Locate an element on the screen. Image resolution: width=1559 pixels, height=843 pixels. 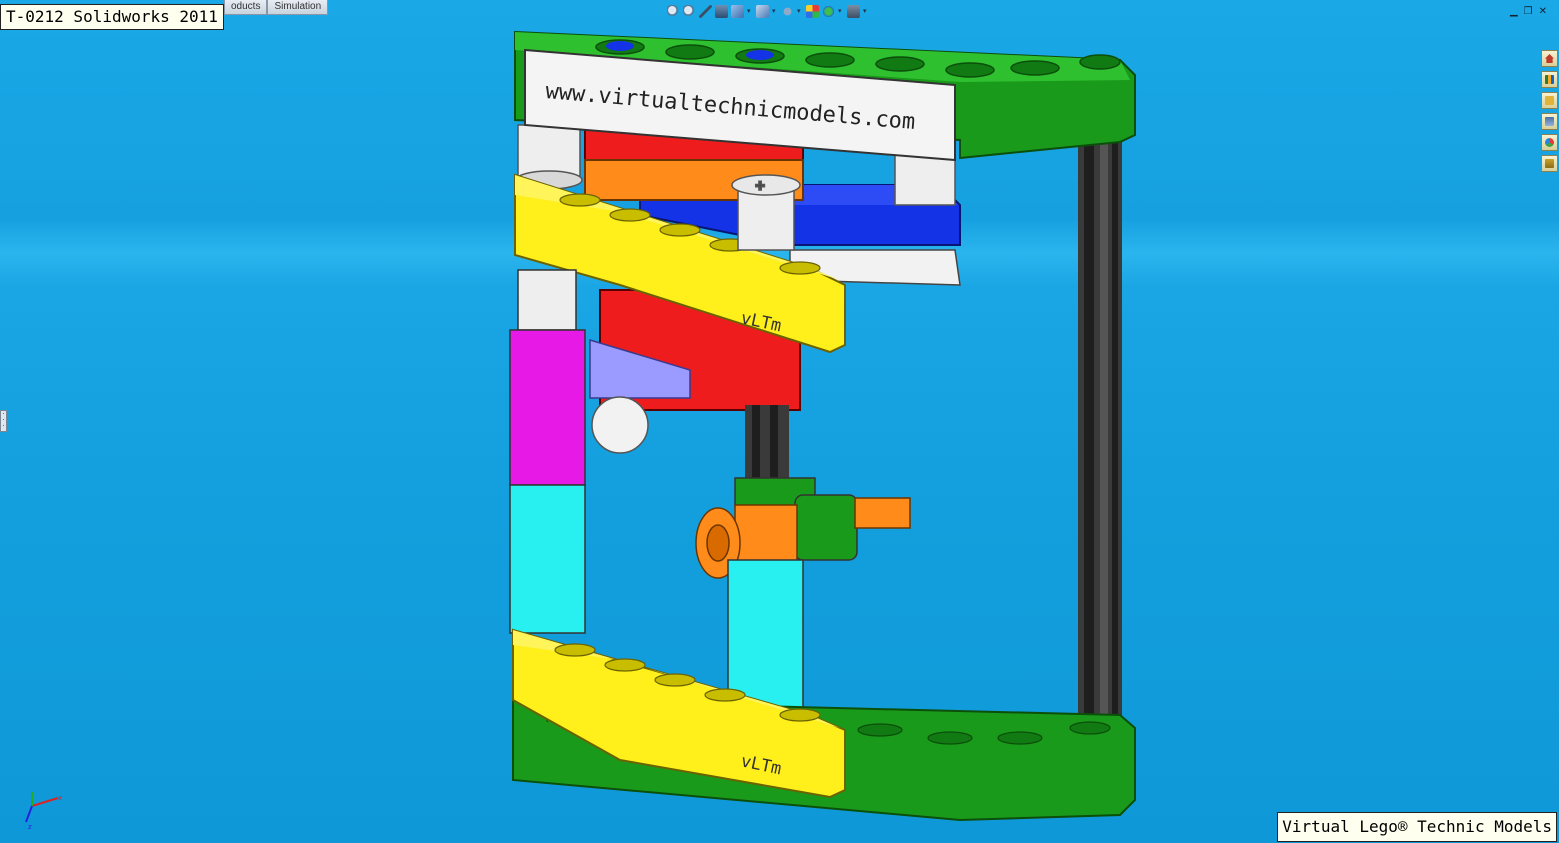
home-icon is located at coordinates (1549, 58).